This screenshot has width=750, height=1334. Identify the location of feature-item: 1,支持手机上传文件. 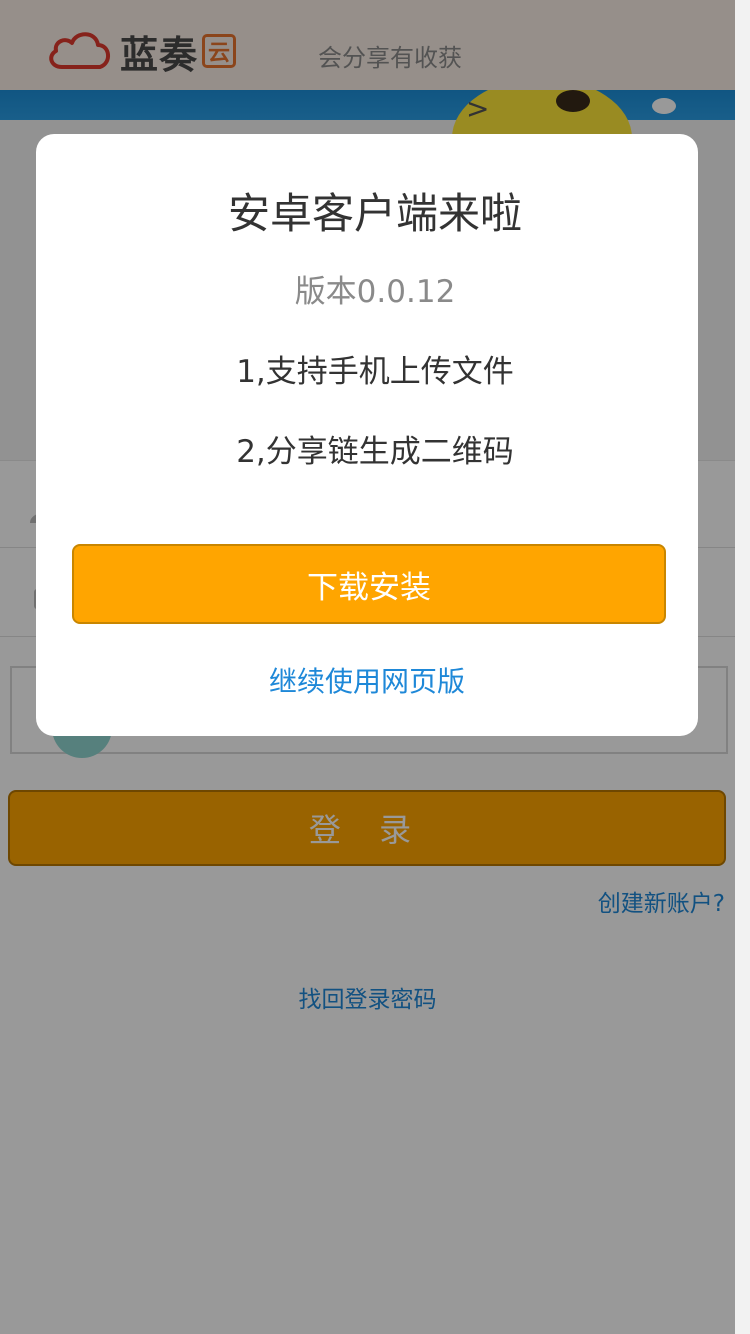
(375, 372).